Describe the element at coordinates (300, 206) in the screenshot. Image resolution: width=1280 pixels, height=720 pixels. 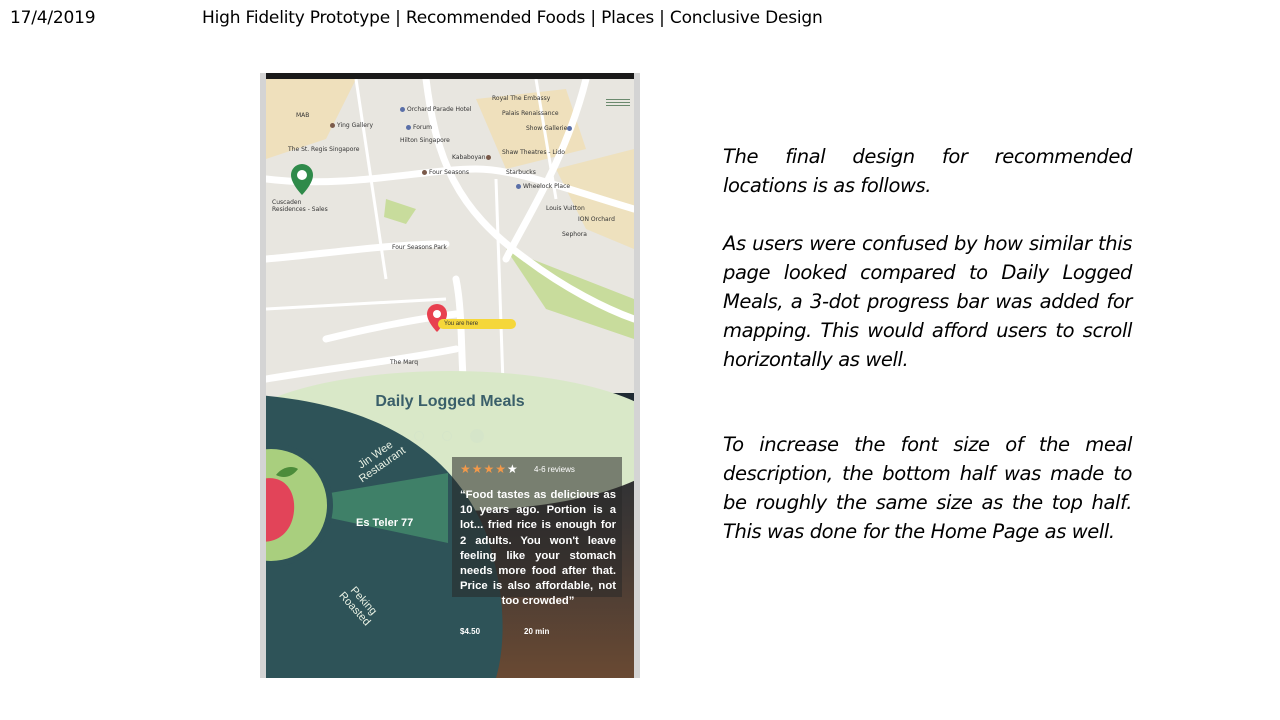
I see `map-label: Cuscaden Residences - Sales` at that location.